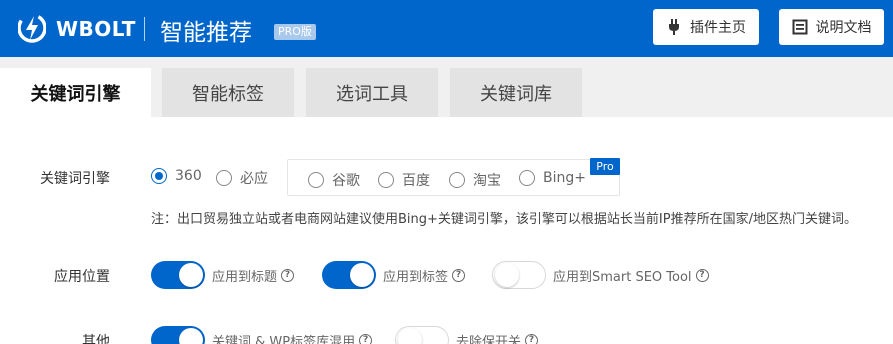 This screenshot has width=893, height=344. Describe the element at coordinates (228, 92) in the screenshot. I see `tab-smart-tags: 智能标签` at that location.